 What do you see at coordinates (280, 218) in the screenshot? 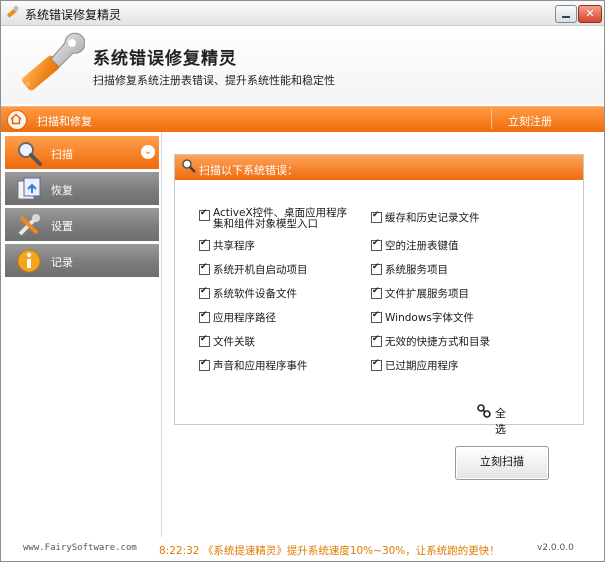
I see `option-label: ActiveX控件、桌面应用程序集和组件对象模型入口` at bounding box center [280, 218].